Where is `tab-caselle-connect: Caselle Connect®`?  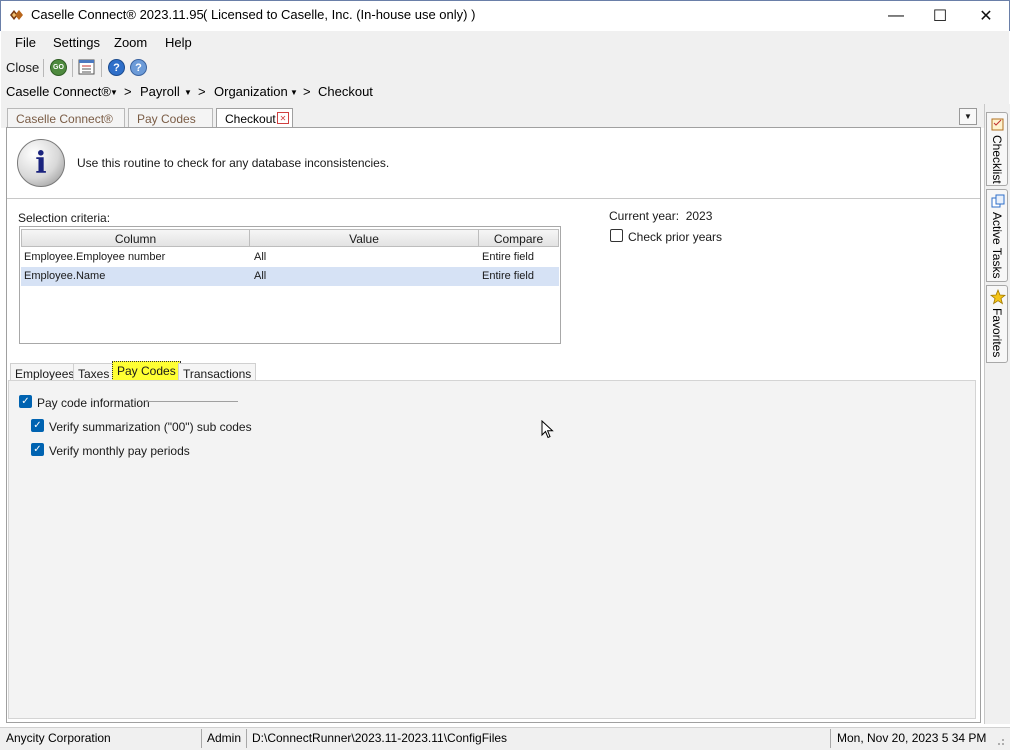
tab-caselle-connect: Caselle Connect® is located at coordinates (66, 118).